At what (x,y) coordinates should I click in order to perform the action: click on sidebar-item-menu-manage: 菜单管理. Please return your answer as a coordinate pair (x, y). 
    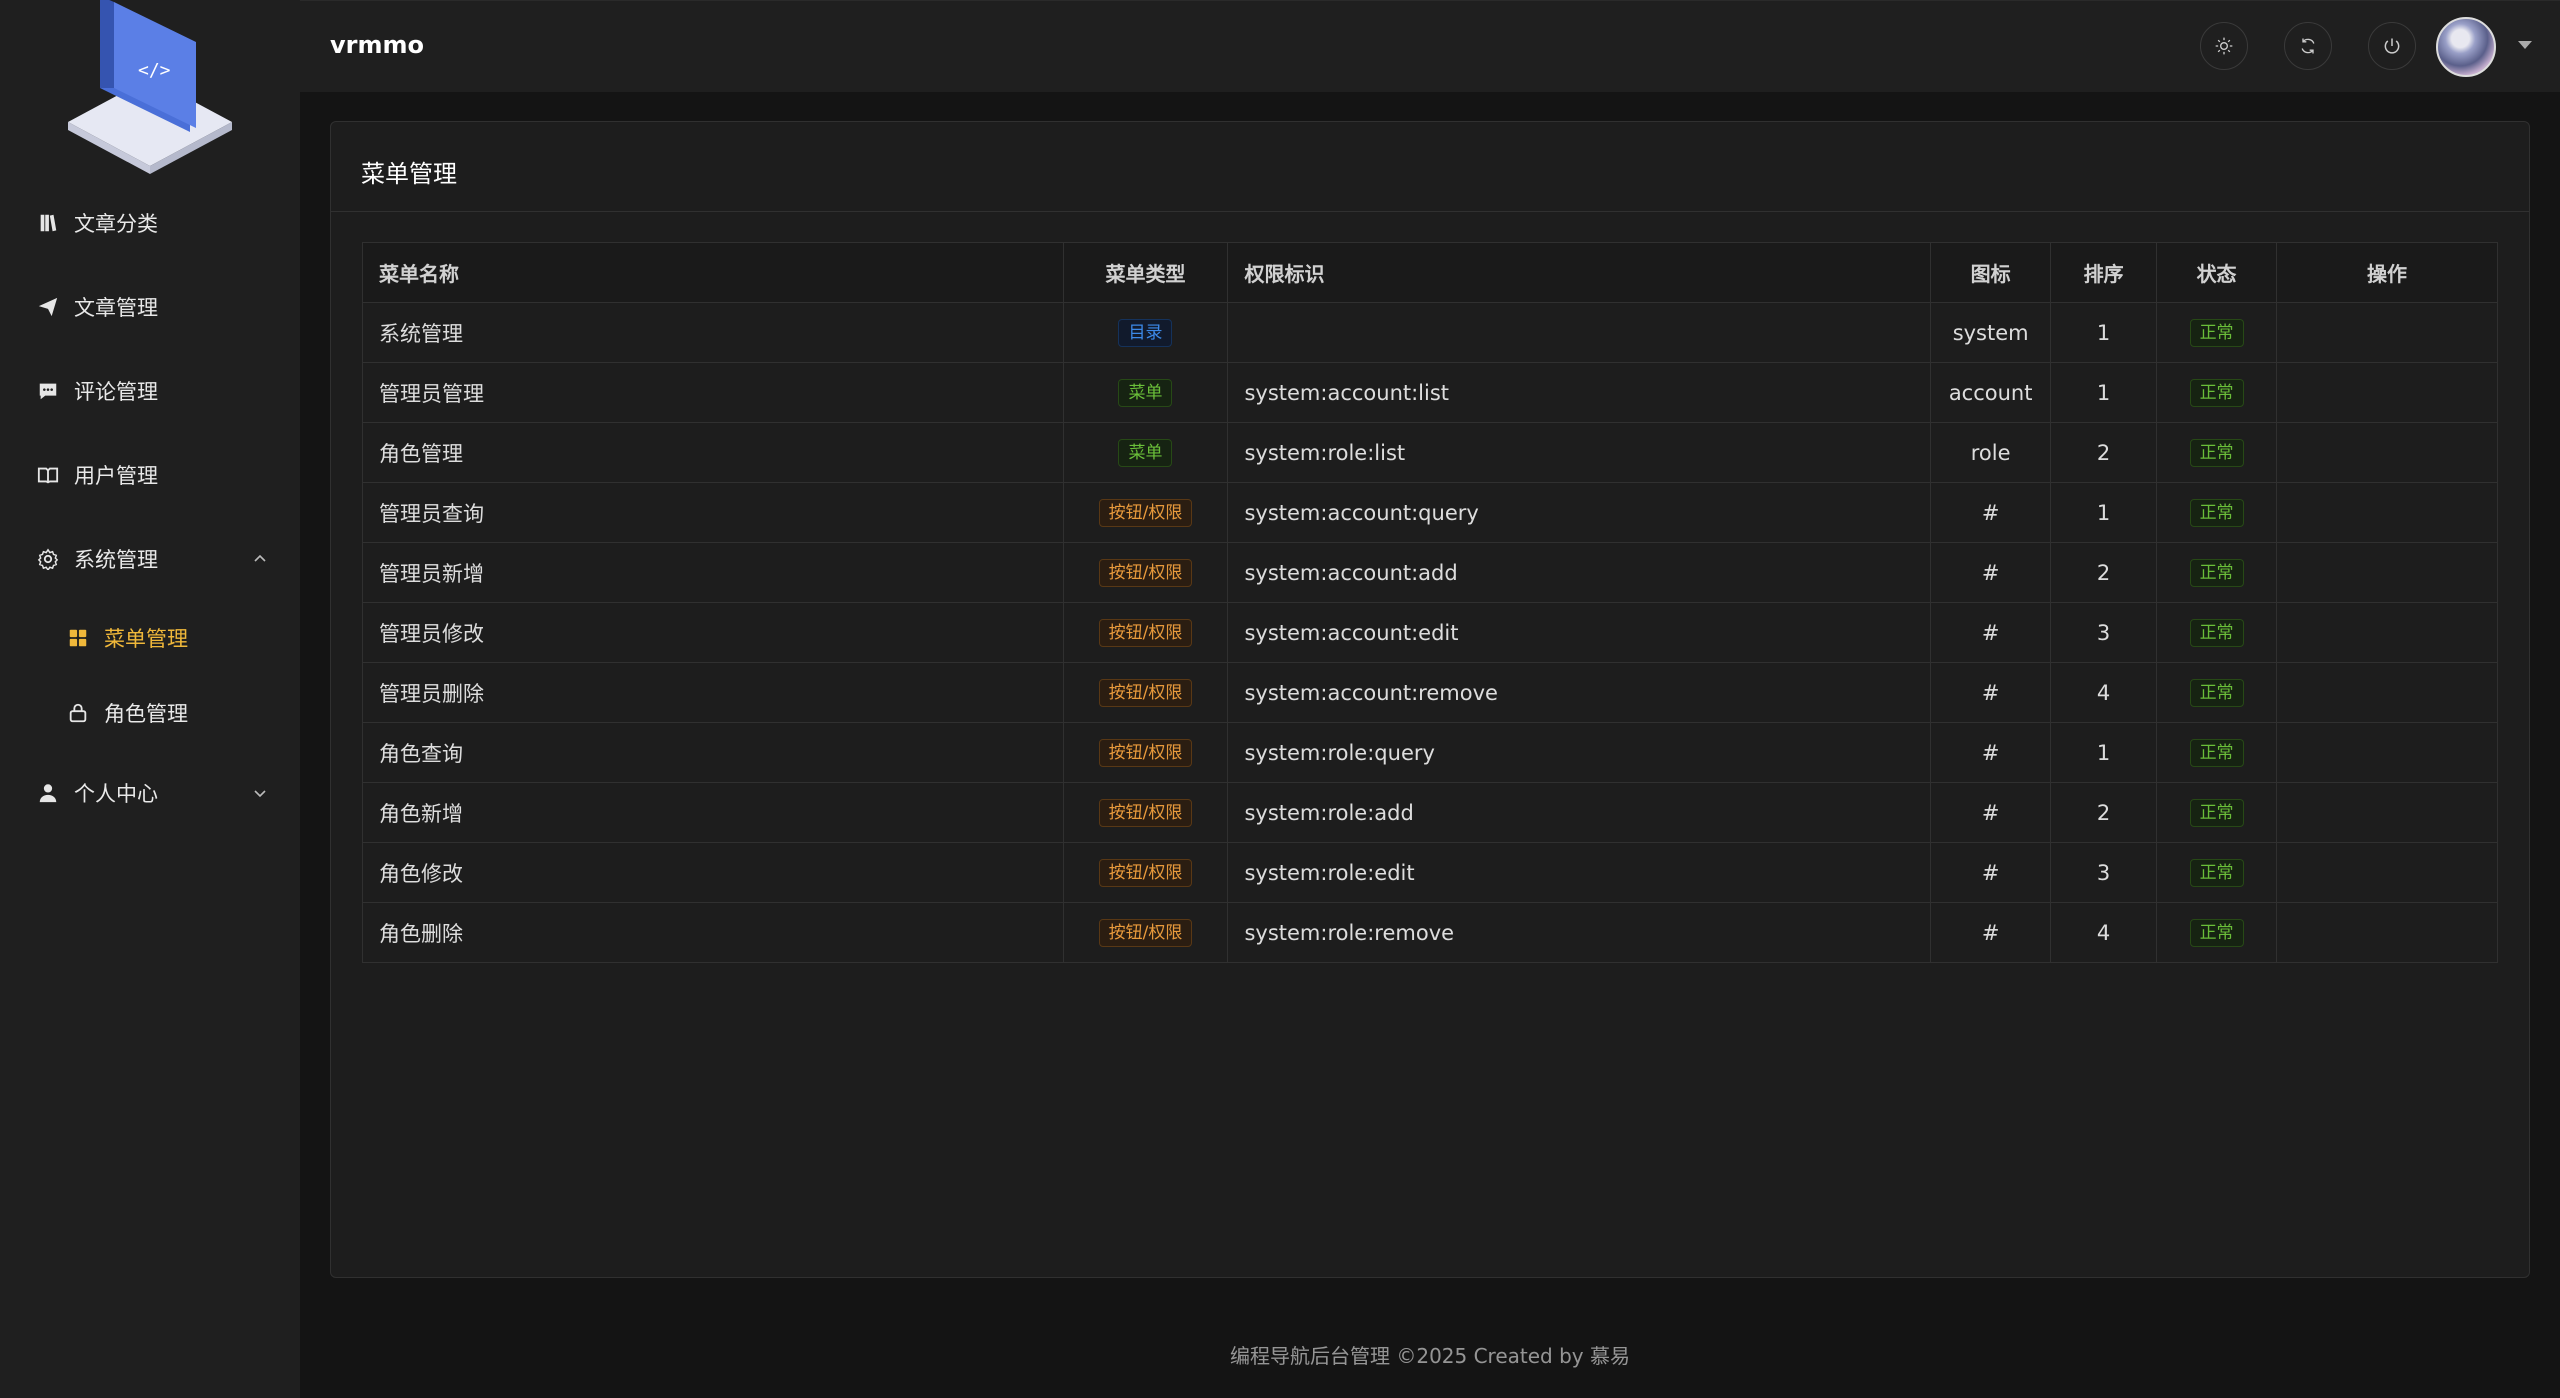
    Looking at the image, I should click on (150, 638).